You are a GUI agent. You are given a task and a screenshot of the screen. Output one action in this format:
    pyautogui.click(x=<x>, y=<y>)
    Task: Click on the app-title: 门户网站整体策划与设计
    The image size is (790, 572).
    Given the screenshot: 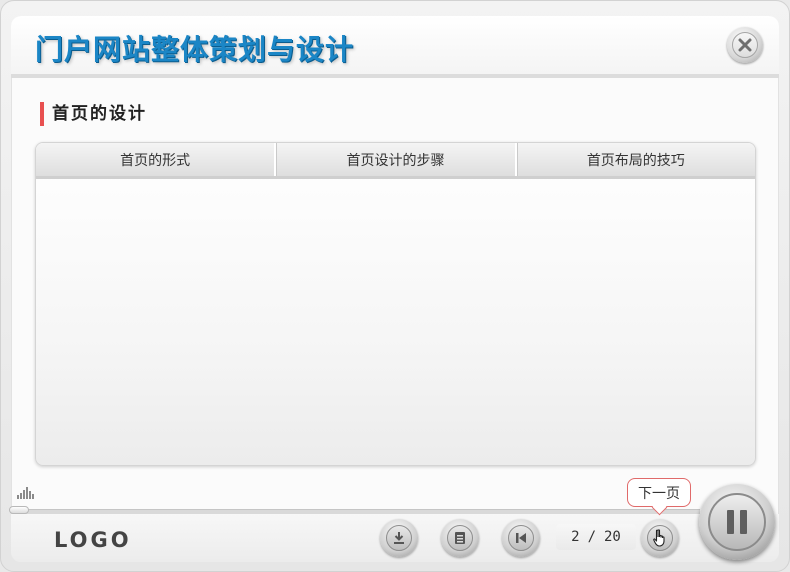 What is the action you would take?
    pyautogui.click(x=195, y=49)
    